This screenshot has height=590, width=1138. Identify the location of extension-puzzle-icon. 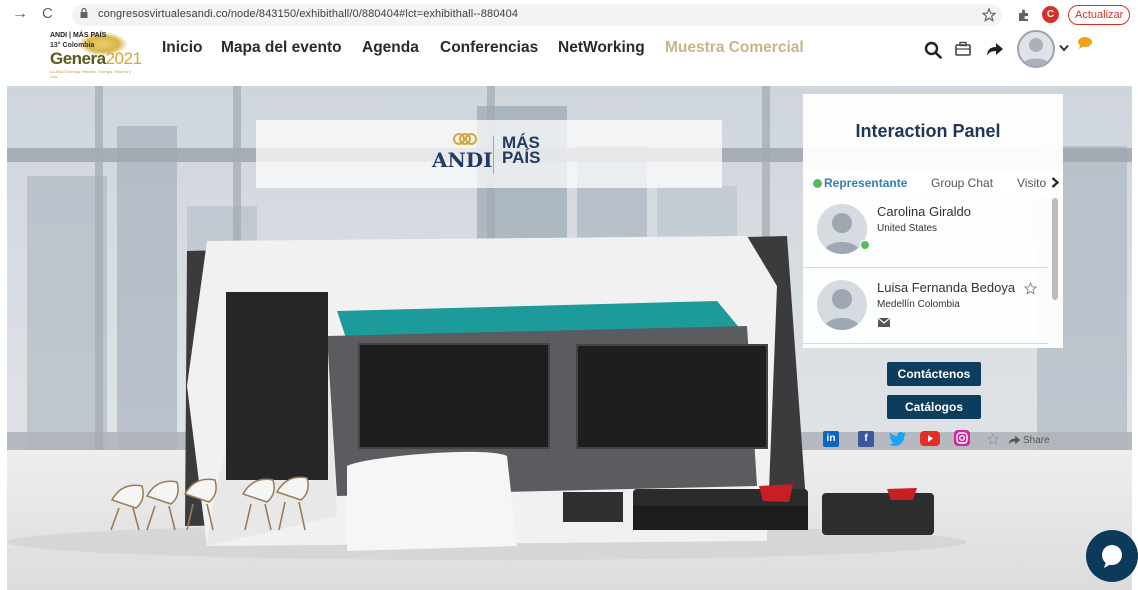
(1024, 15).